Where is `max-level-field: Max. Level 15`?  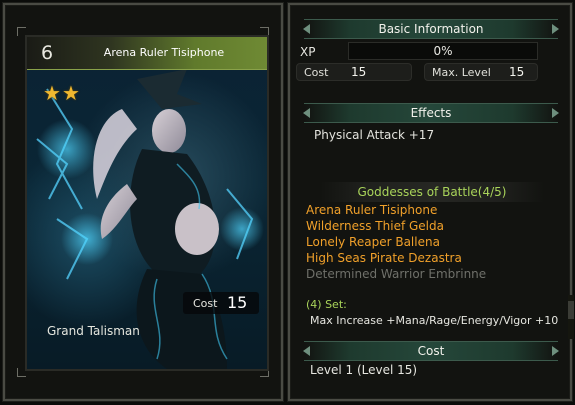
max-level-field: Max. Level 15 is located at coordinates (481, 72).